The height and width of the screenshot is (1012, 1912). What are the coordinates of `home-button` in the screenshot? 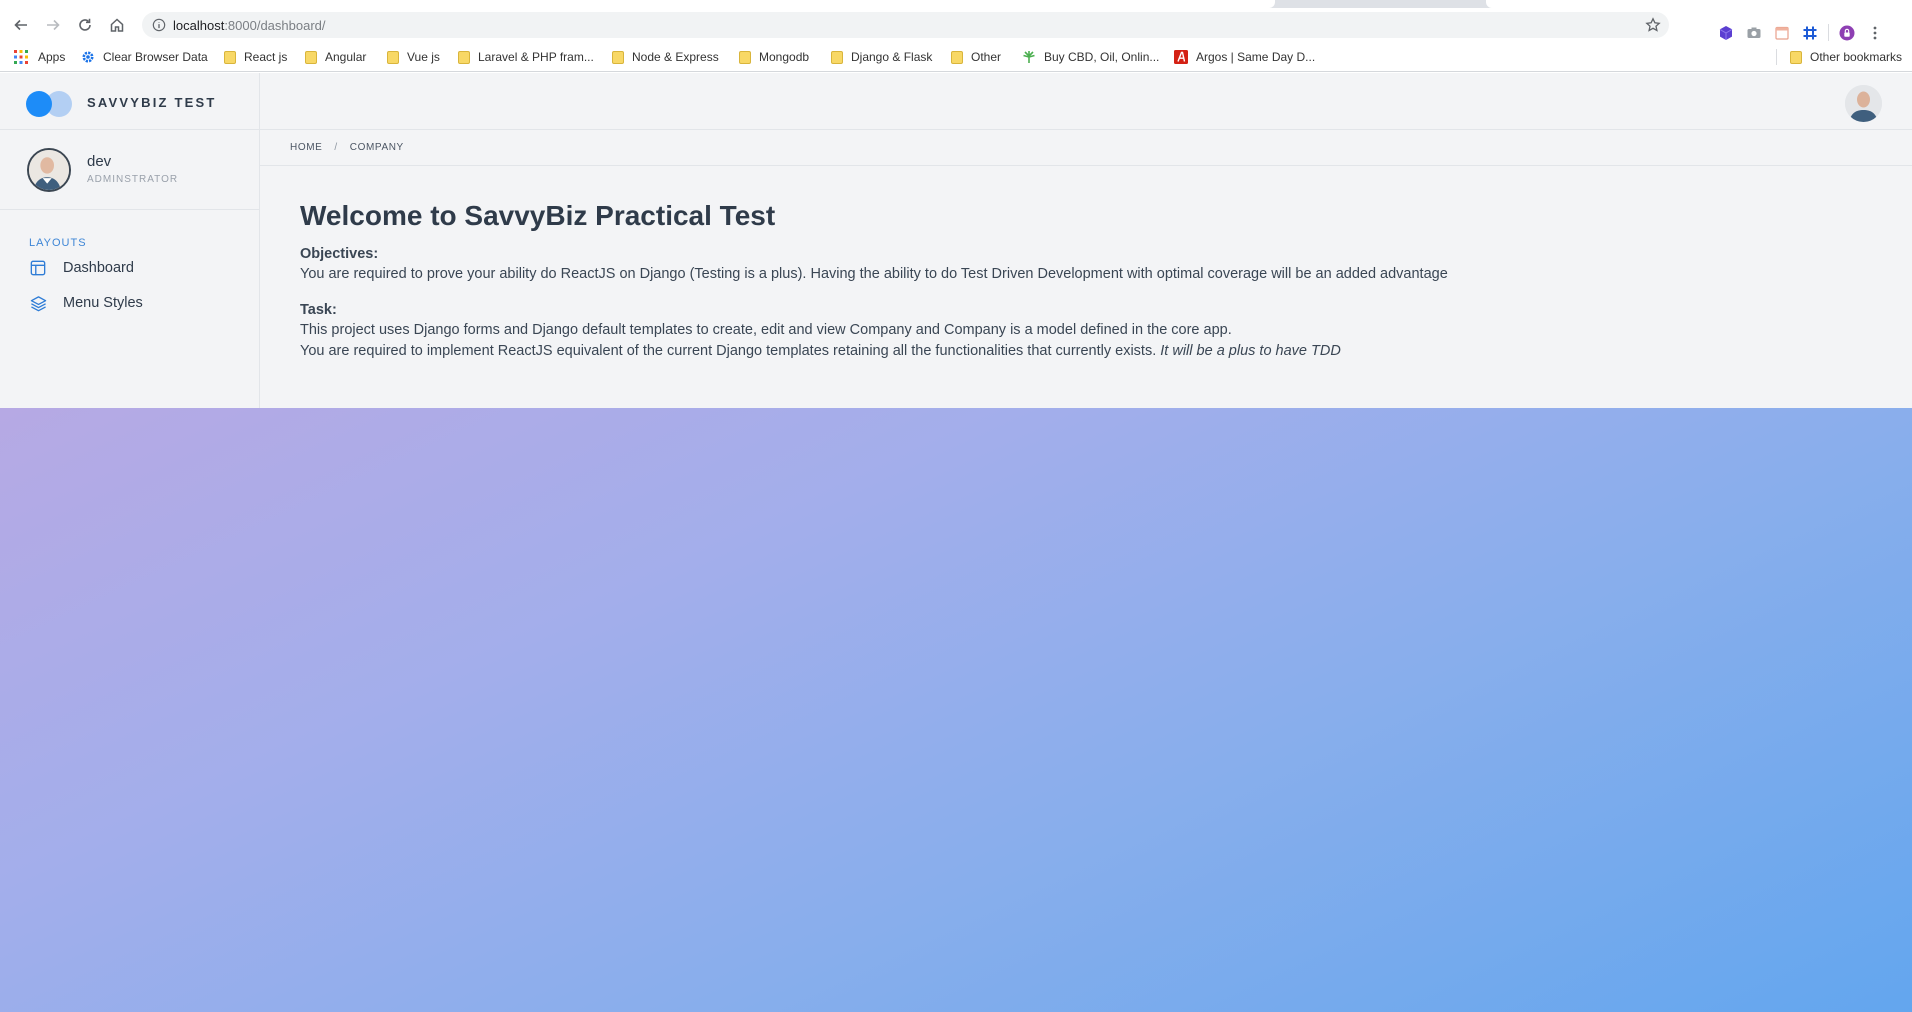 It's located at (117, 25).